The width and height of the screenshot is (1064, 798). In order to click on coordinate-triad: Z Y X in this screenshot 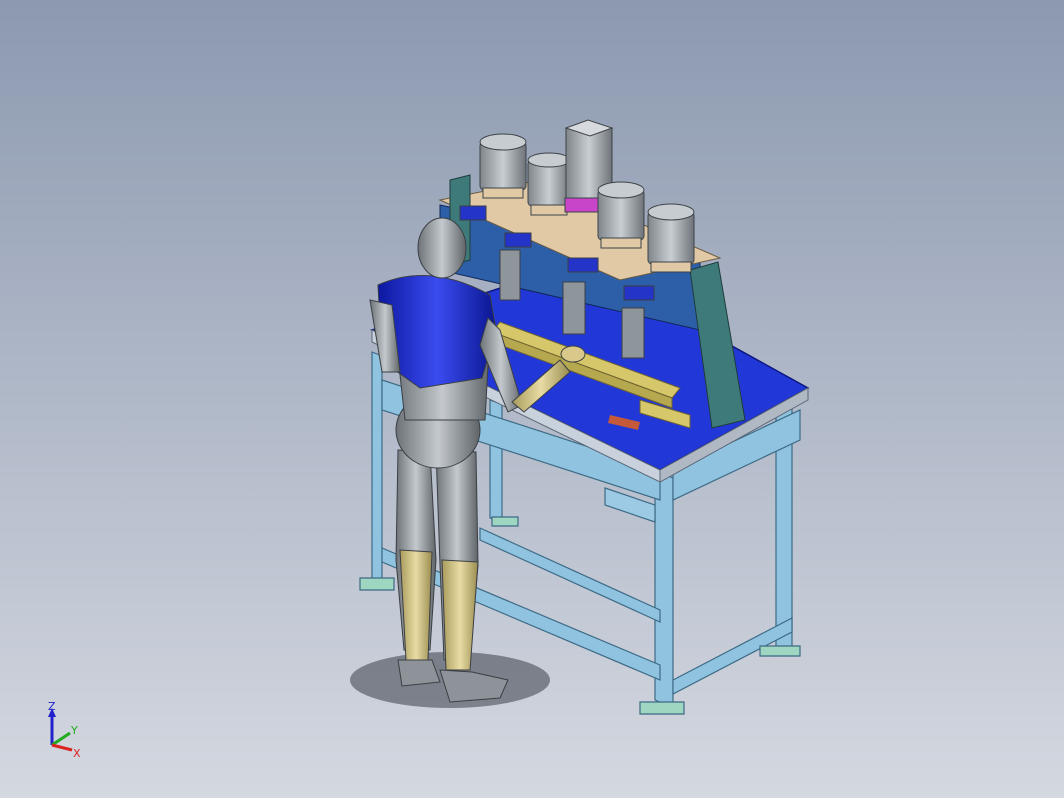, I will do `click(64, 730)`.